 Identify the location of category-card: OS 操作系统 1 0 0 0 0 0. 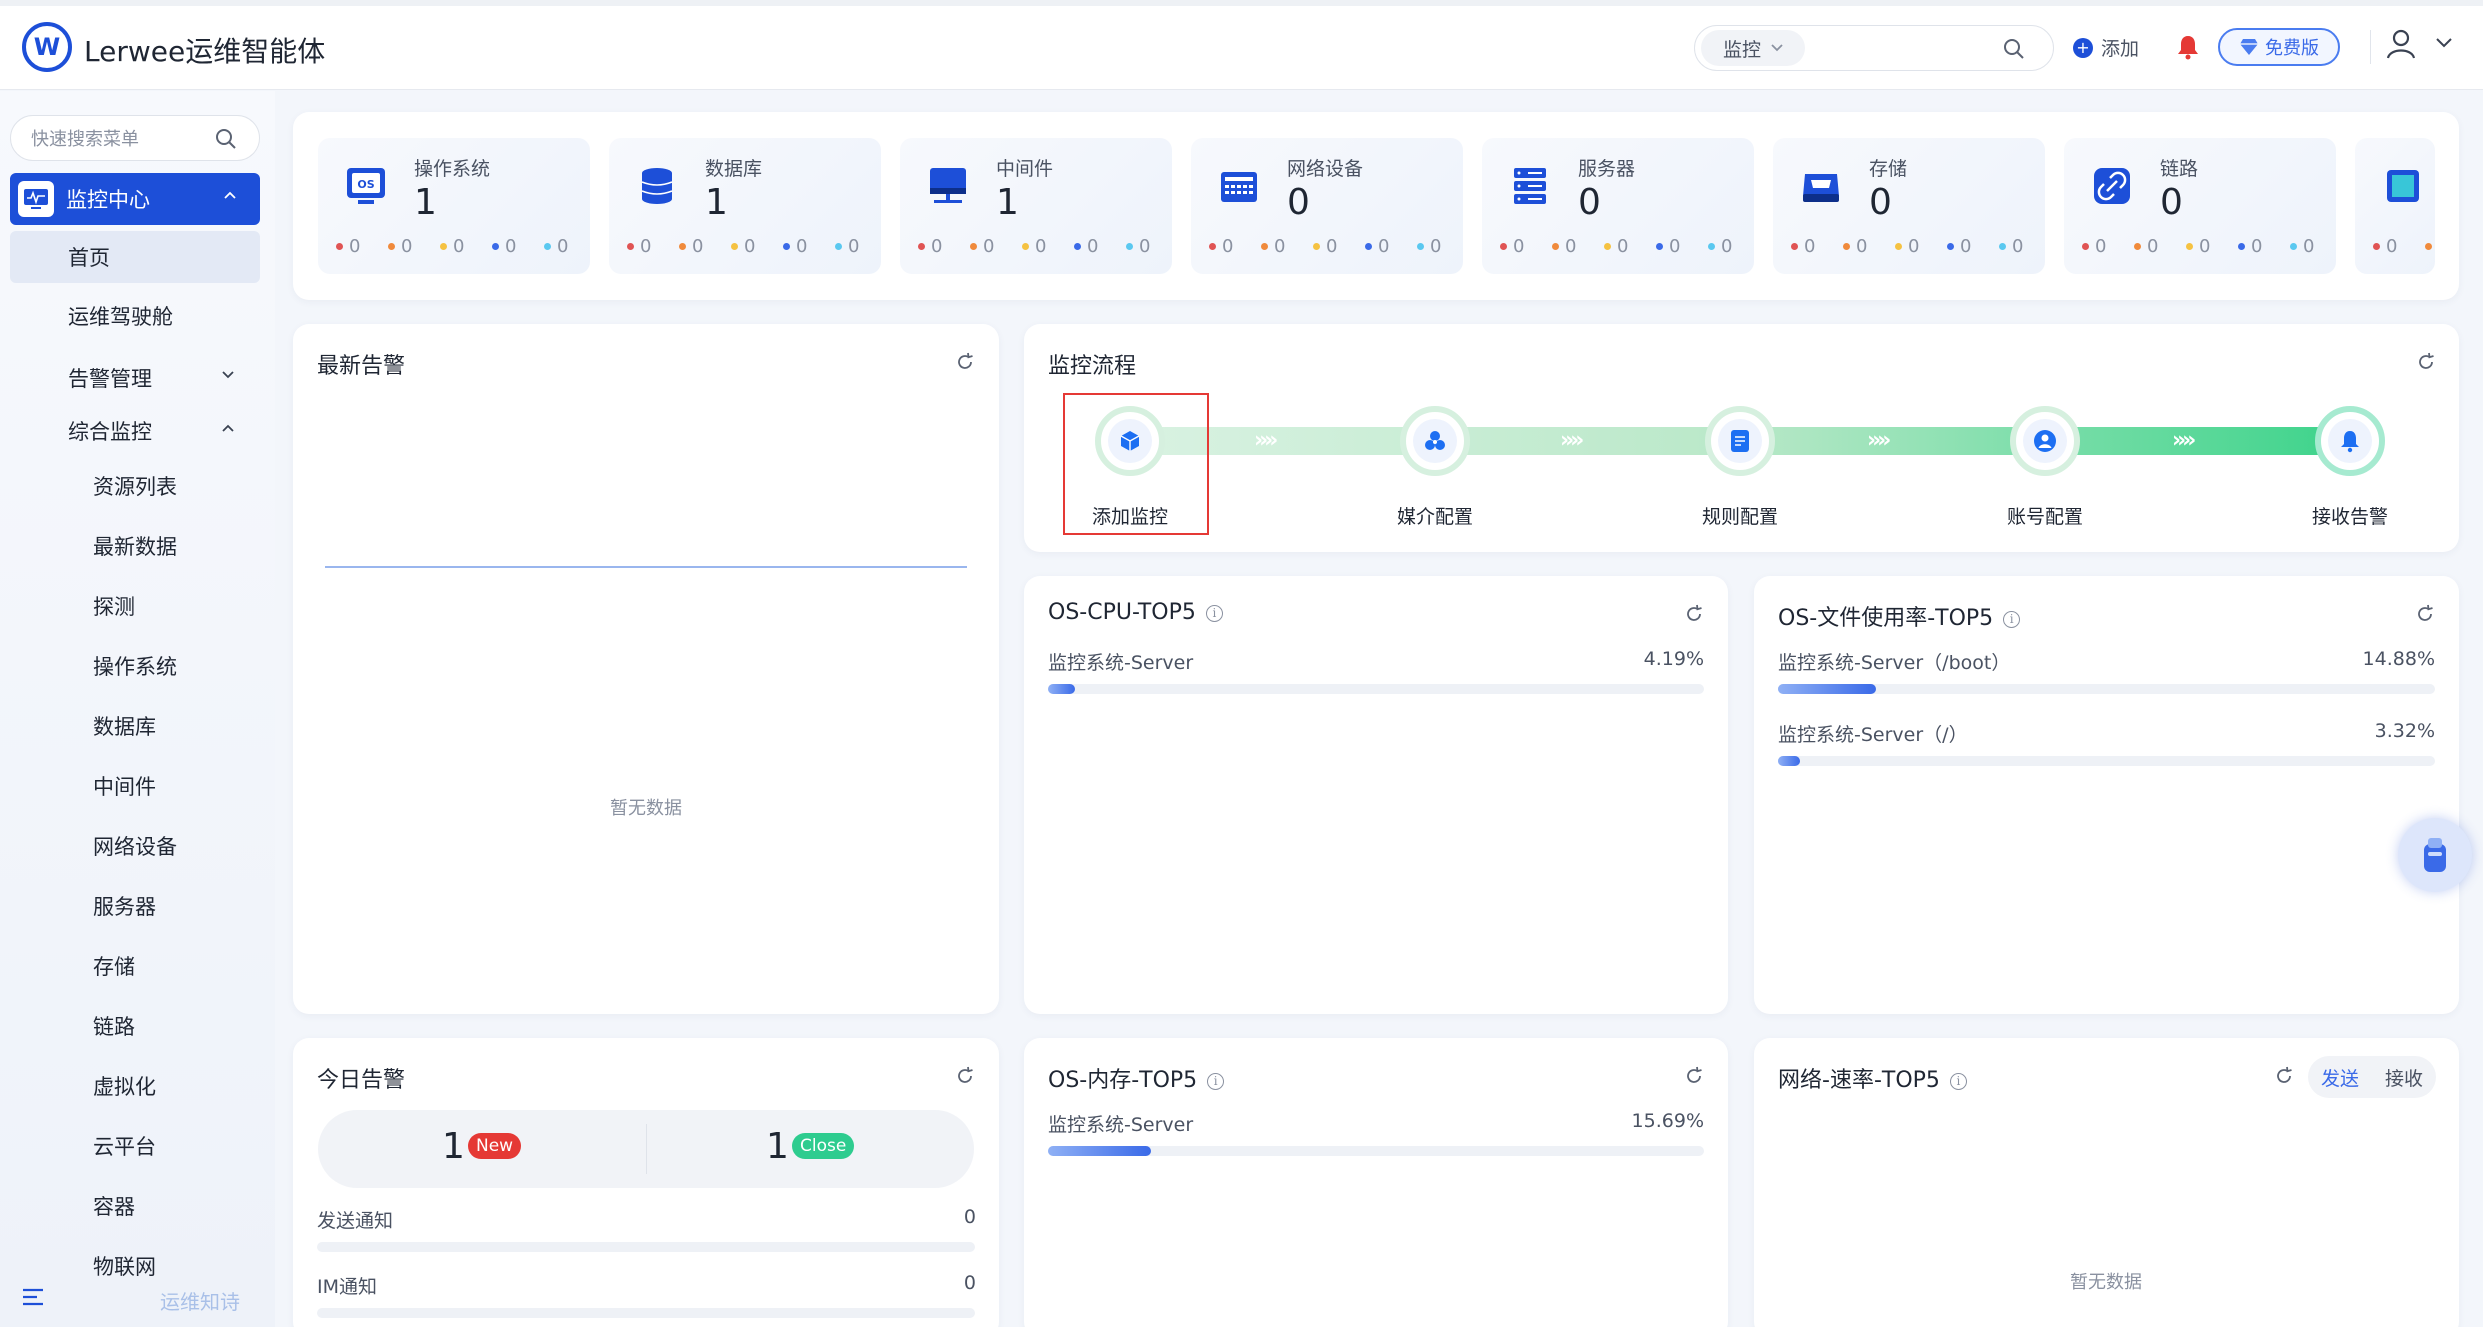
(454, 206).